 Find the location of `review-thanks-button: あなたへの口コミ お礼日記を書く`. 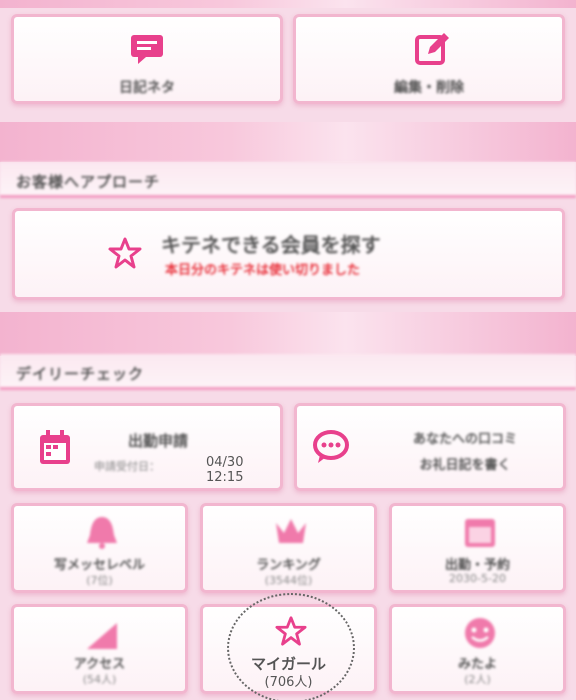

review-thanks-button: あなたへの口コミ お礼日記を書く is located at coordinates (430, 447).